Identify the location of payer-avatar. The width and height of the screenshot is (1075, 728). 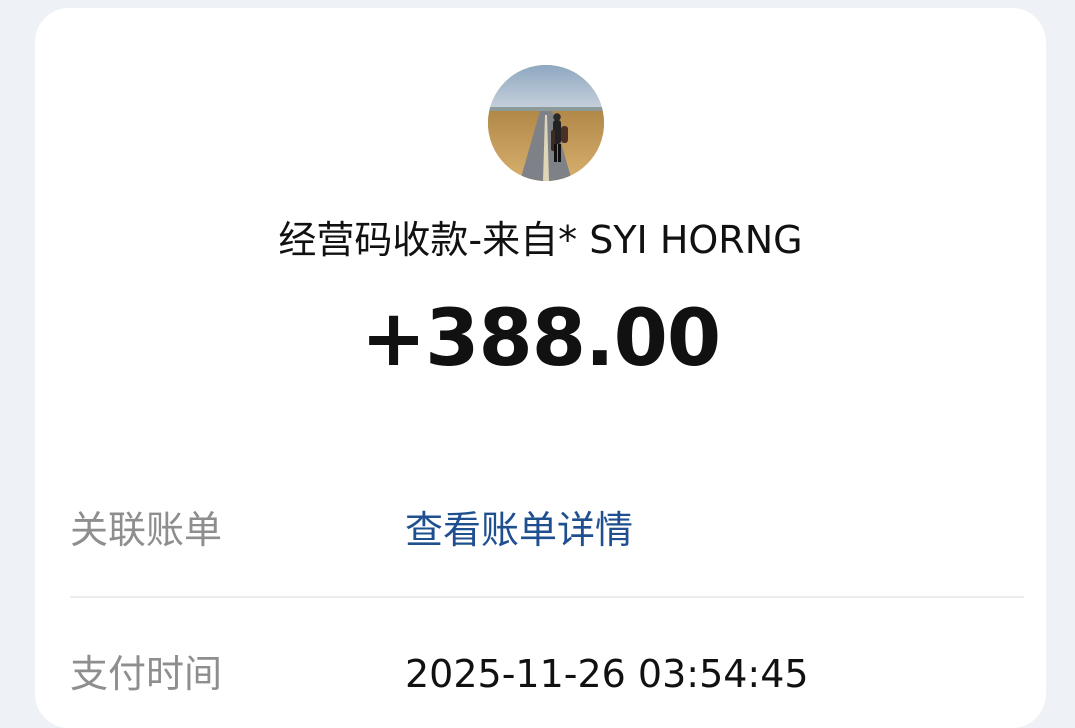
(546, 123).